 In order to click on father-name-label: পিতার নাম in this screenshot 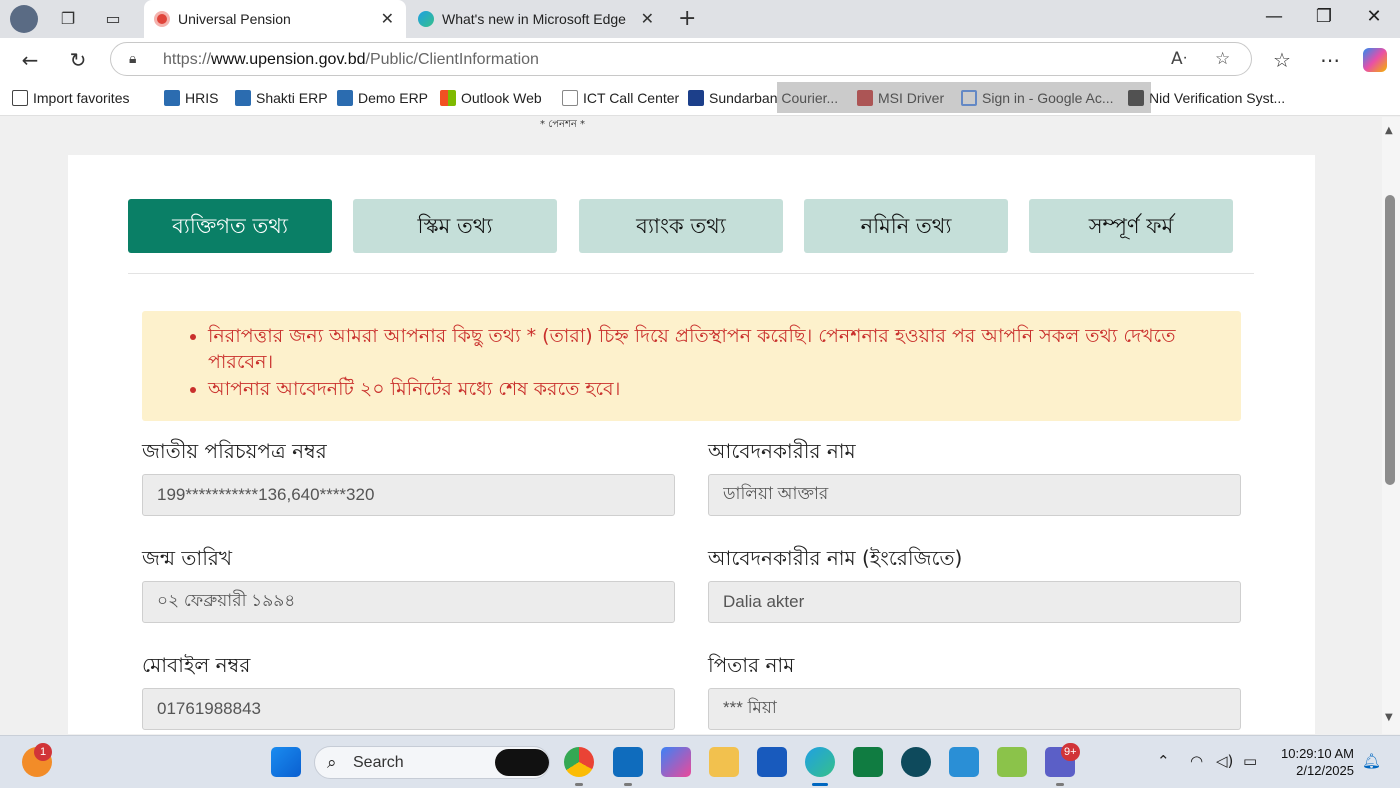, I will do `click(751, 665)`.